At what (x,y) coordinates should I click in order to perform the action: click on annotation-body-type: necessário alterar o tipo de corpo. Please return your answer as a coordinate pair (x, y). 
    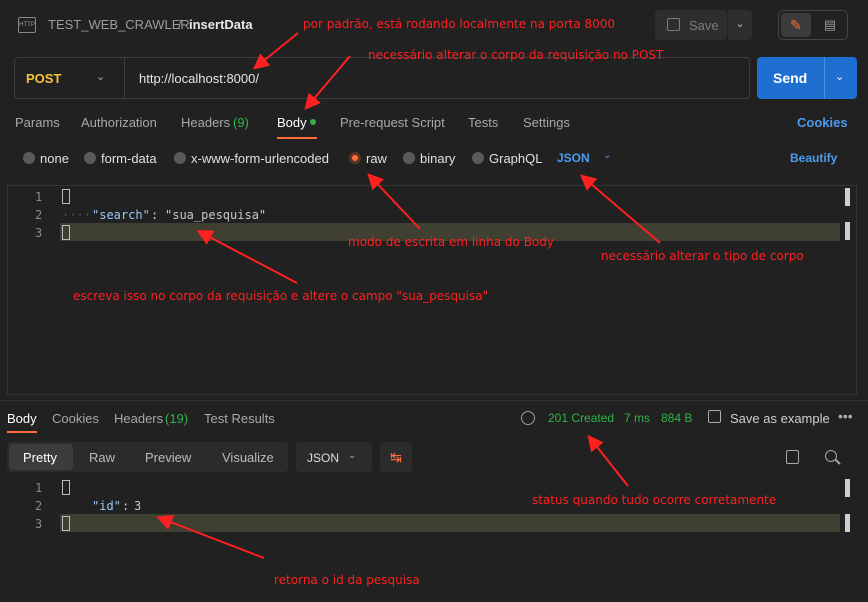
    Looking at the image, I should click on (702, 256).